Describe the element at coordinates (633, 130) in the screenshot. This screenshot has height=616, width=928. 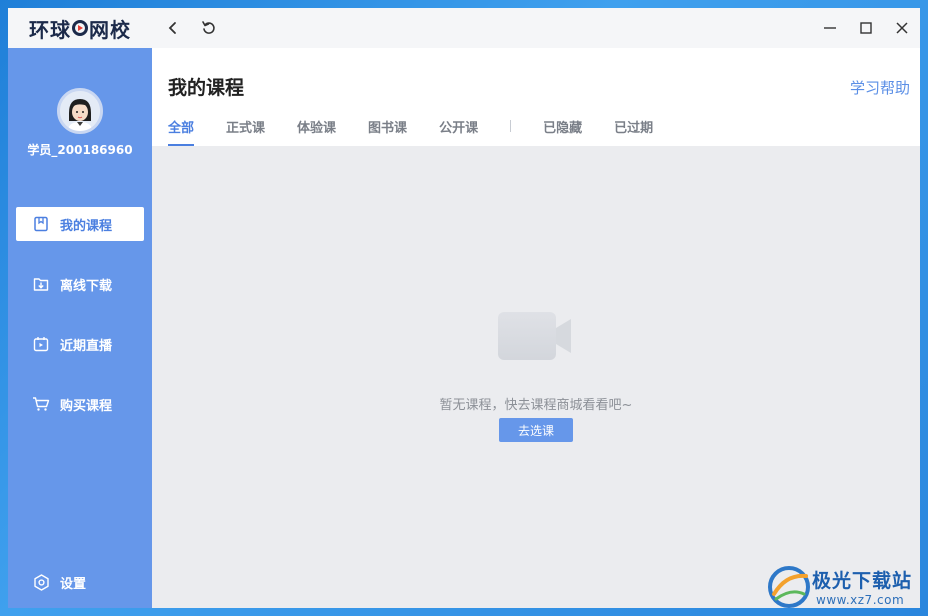
I see `tab-expired: 已过期` at that location.